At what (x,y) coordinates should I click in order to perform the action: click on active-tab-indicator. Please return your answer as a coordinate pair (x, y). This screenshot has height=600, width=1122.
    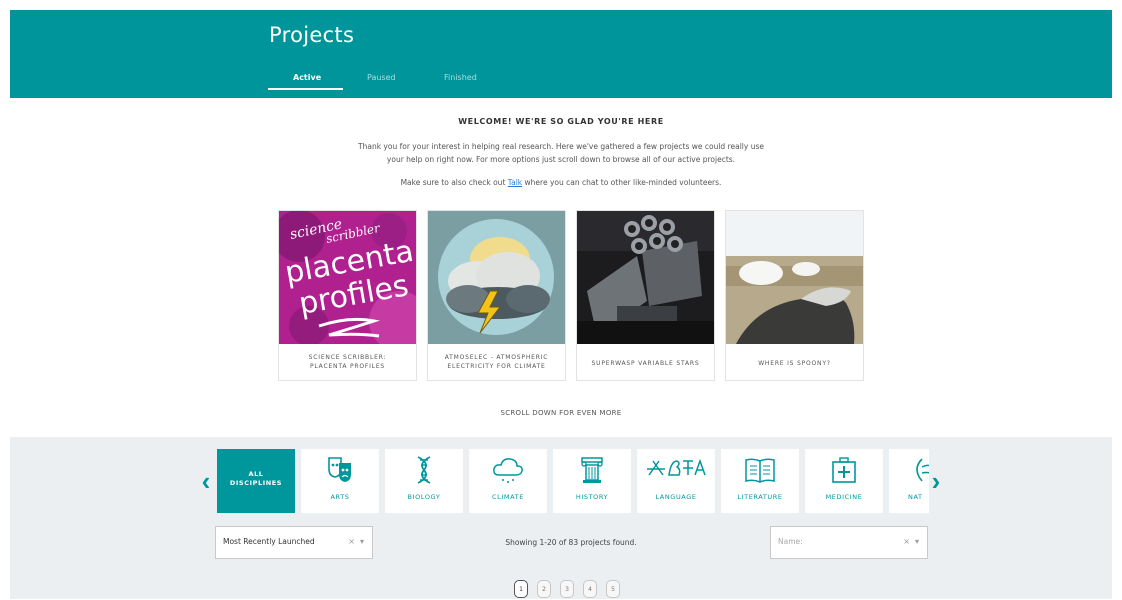
    Looking at the image, I should click on (305, 89).